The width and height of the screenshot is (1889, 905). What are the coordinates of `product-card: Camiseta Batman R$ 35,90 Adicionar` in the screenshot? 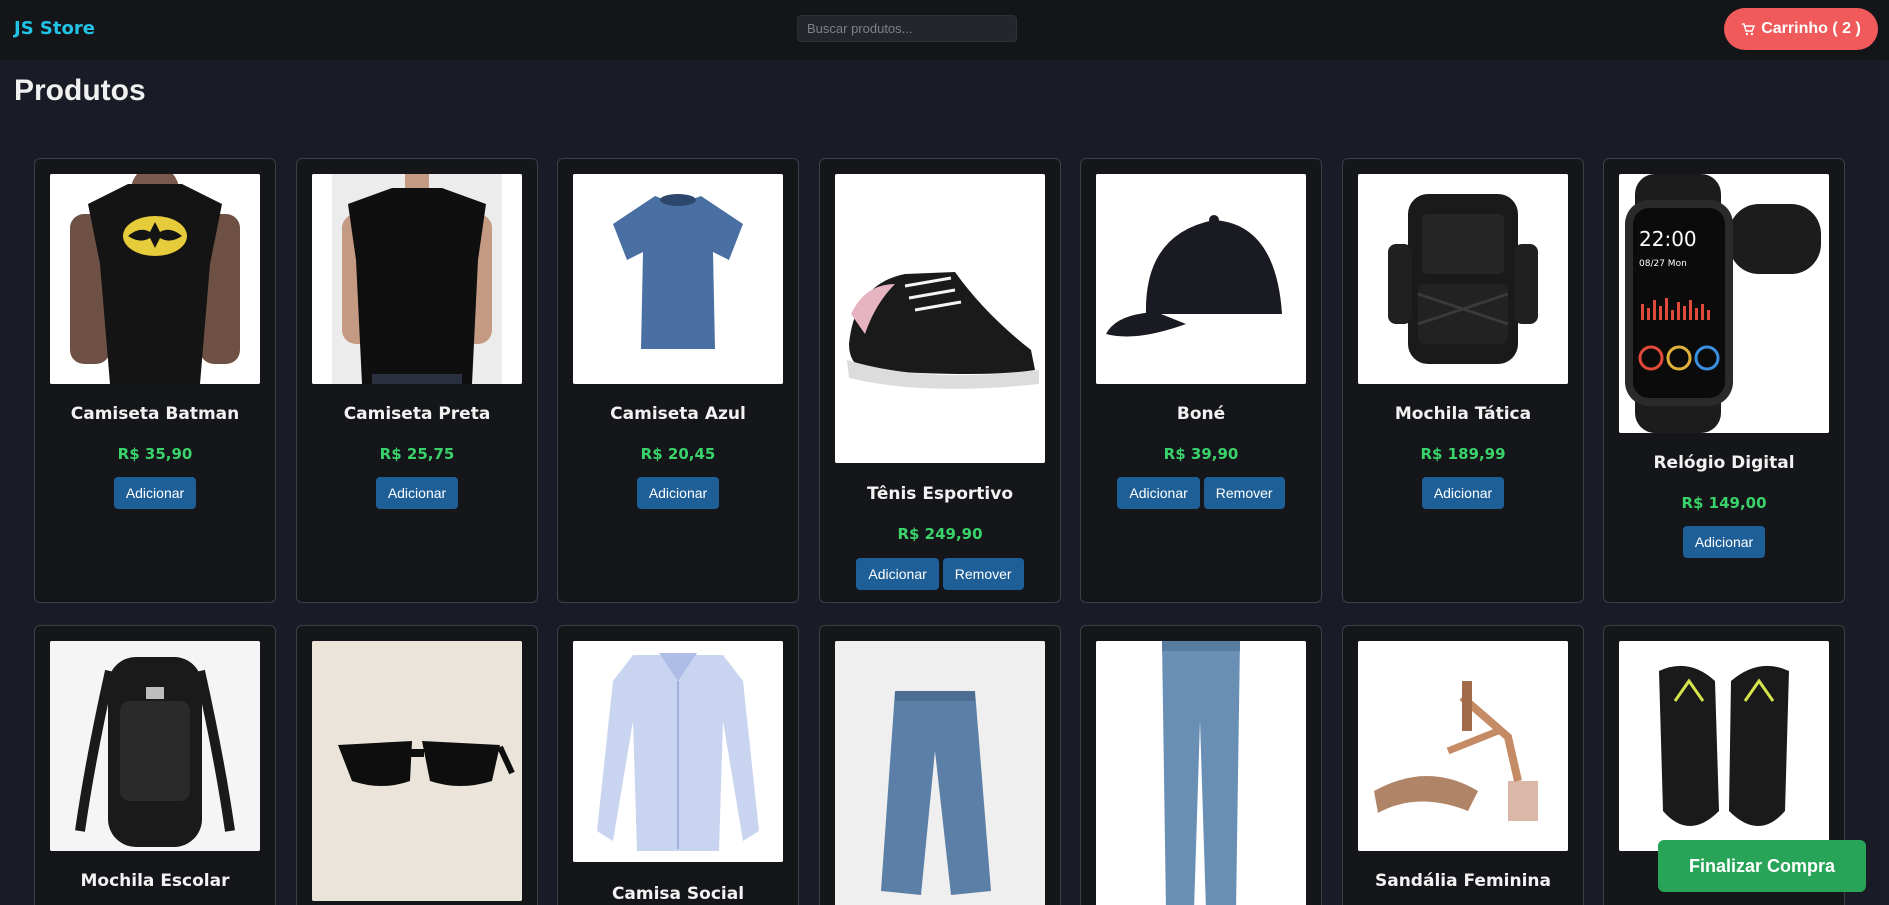 It's located at (155, 380).